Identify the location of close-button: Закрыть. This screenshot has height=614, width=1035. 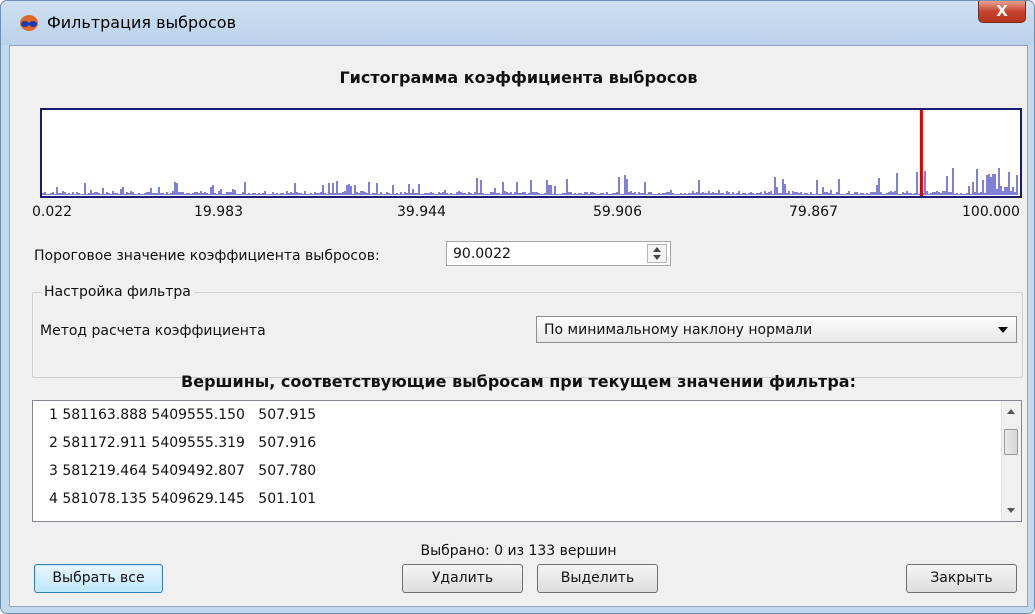
(961, 578).